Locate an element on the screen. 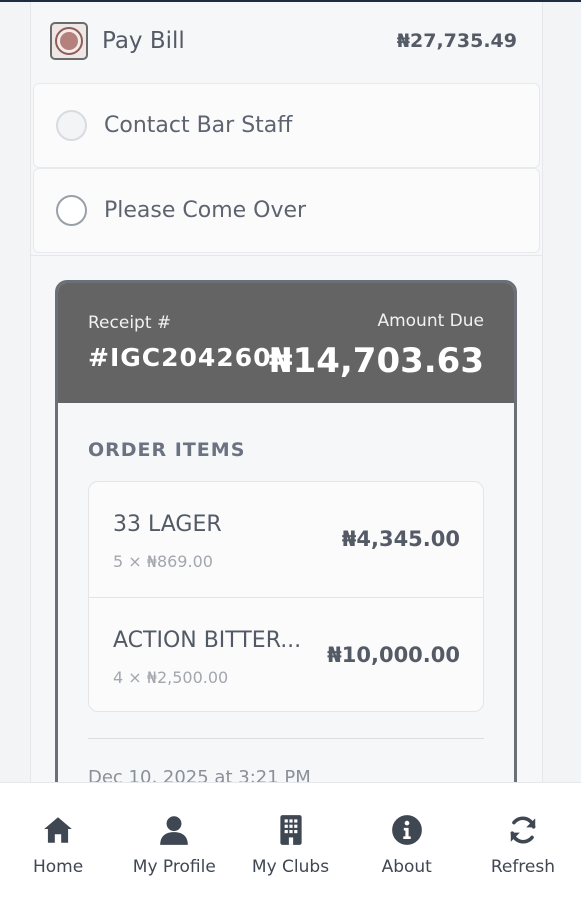  amount-due-label: Amount Due is located at coordinates (430, 321).